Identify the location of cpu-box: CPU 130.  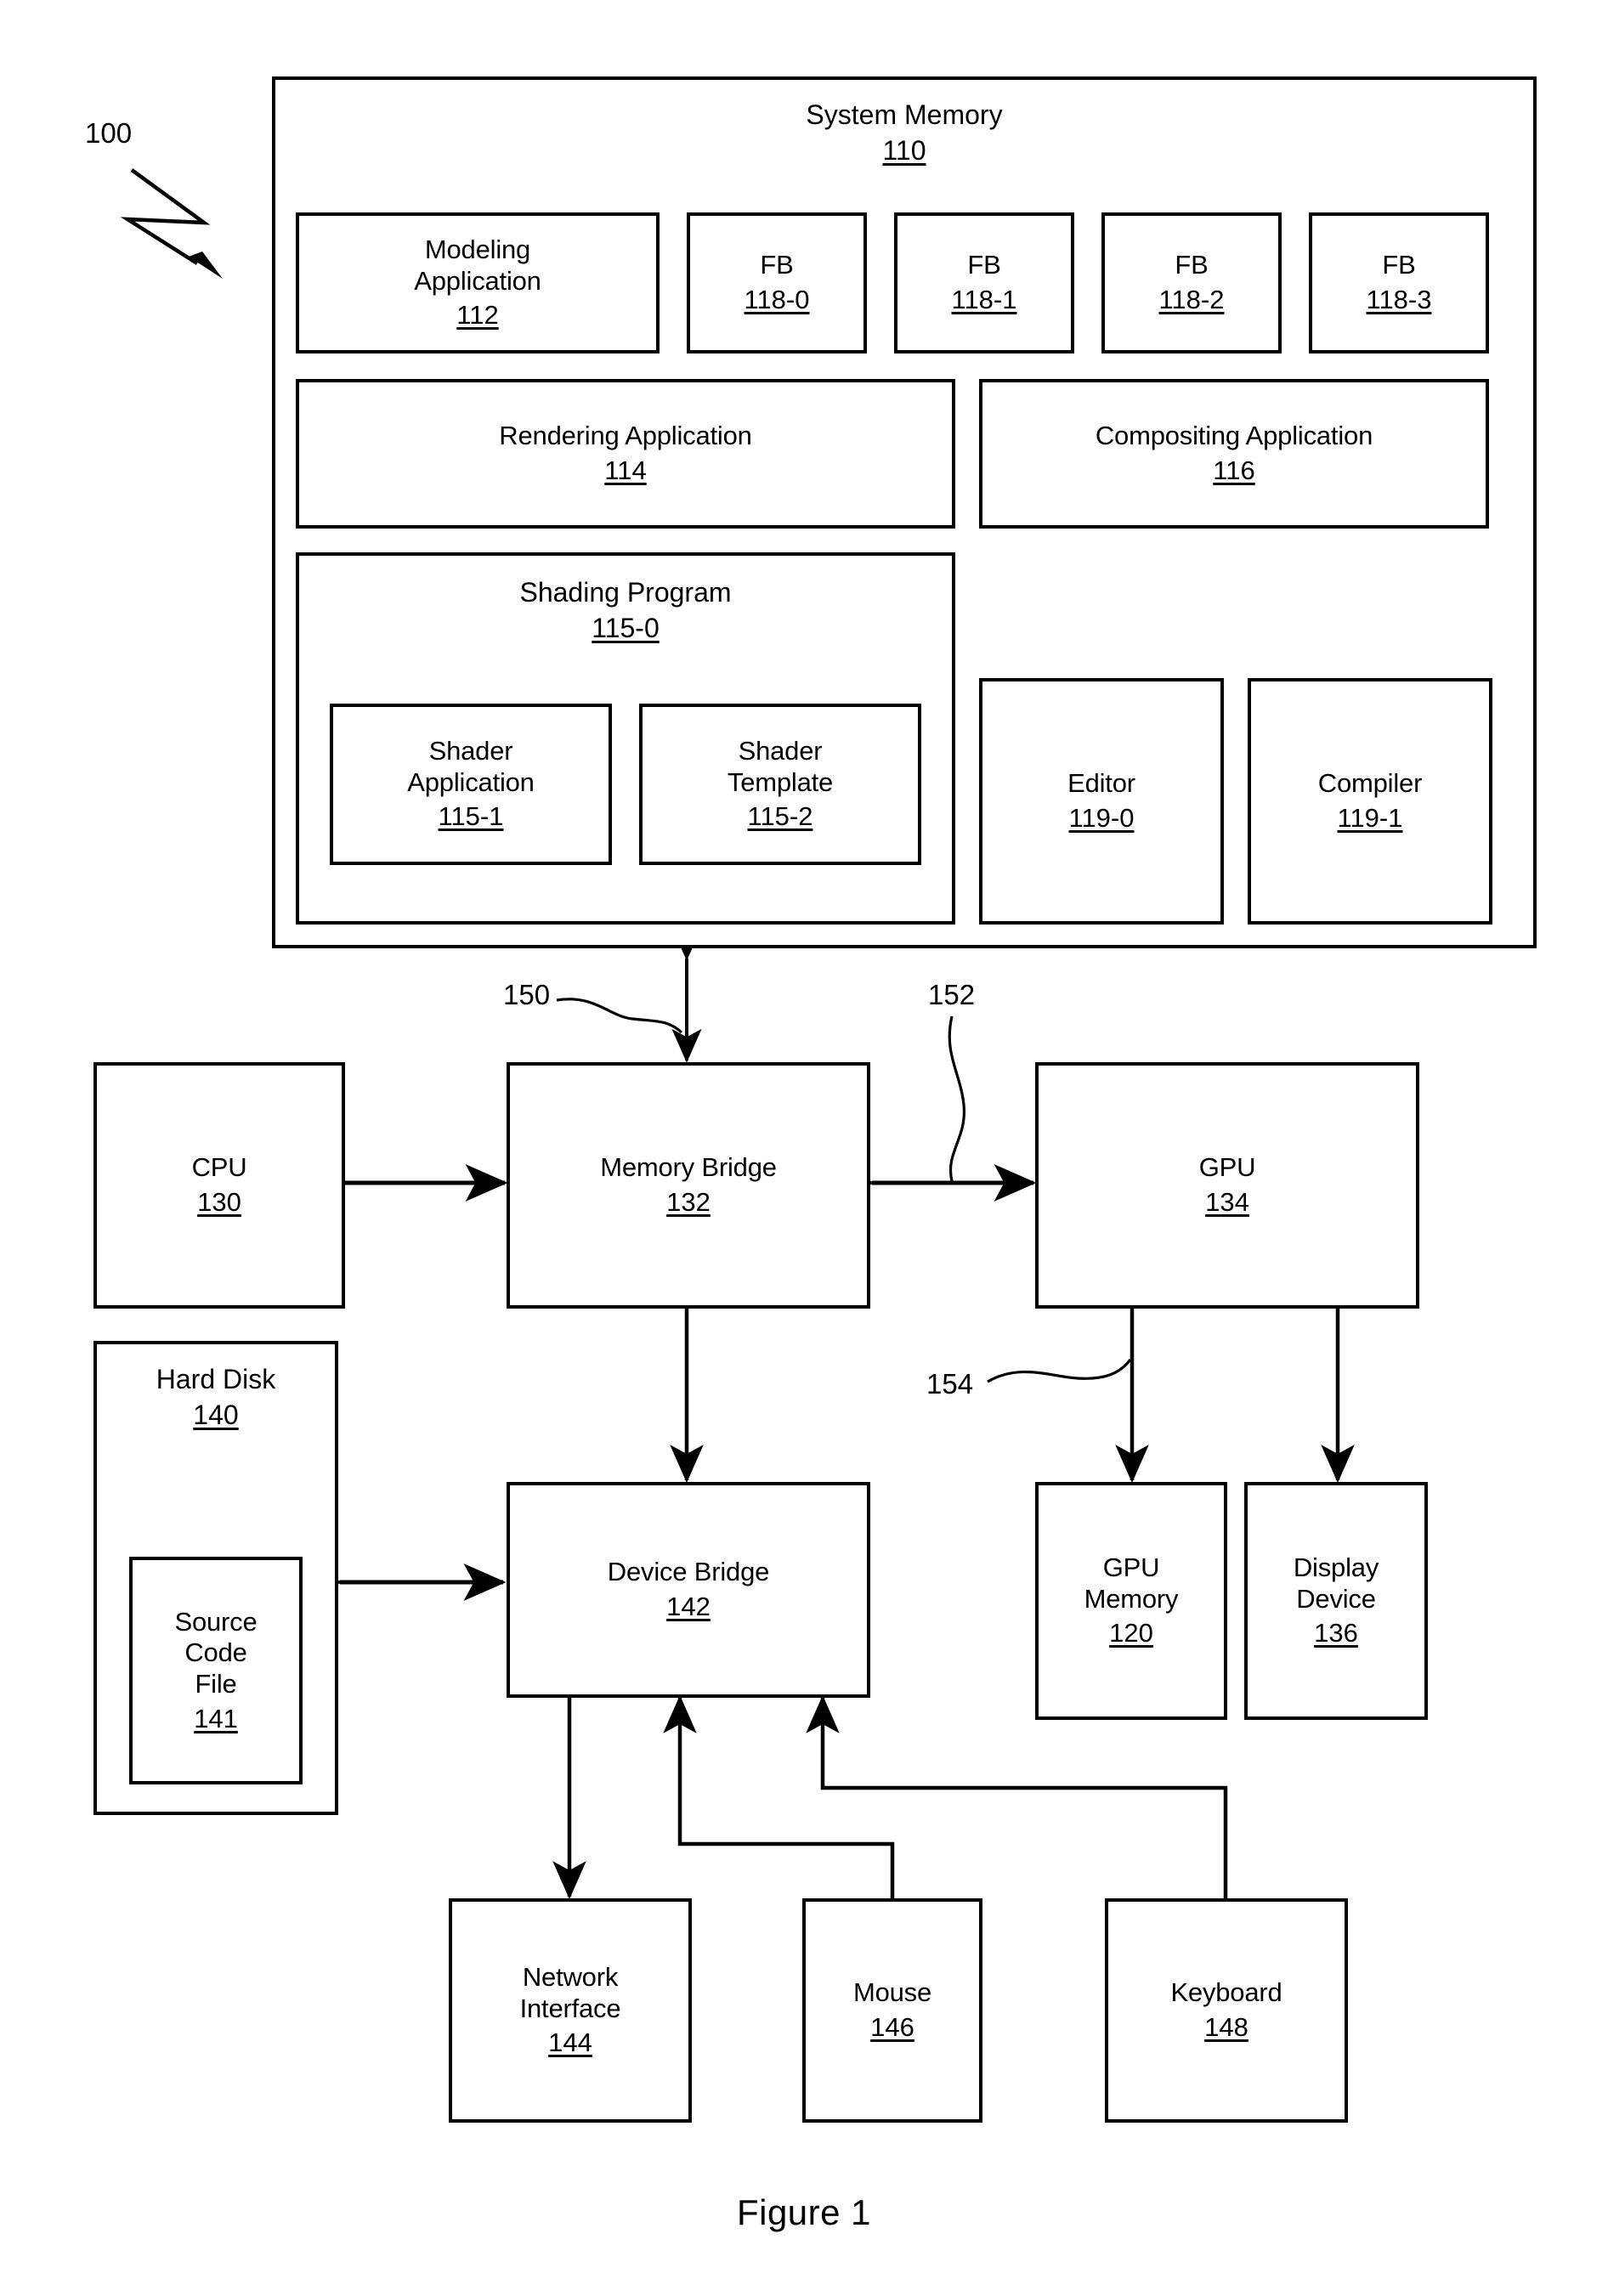
(219, 1185).